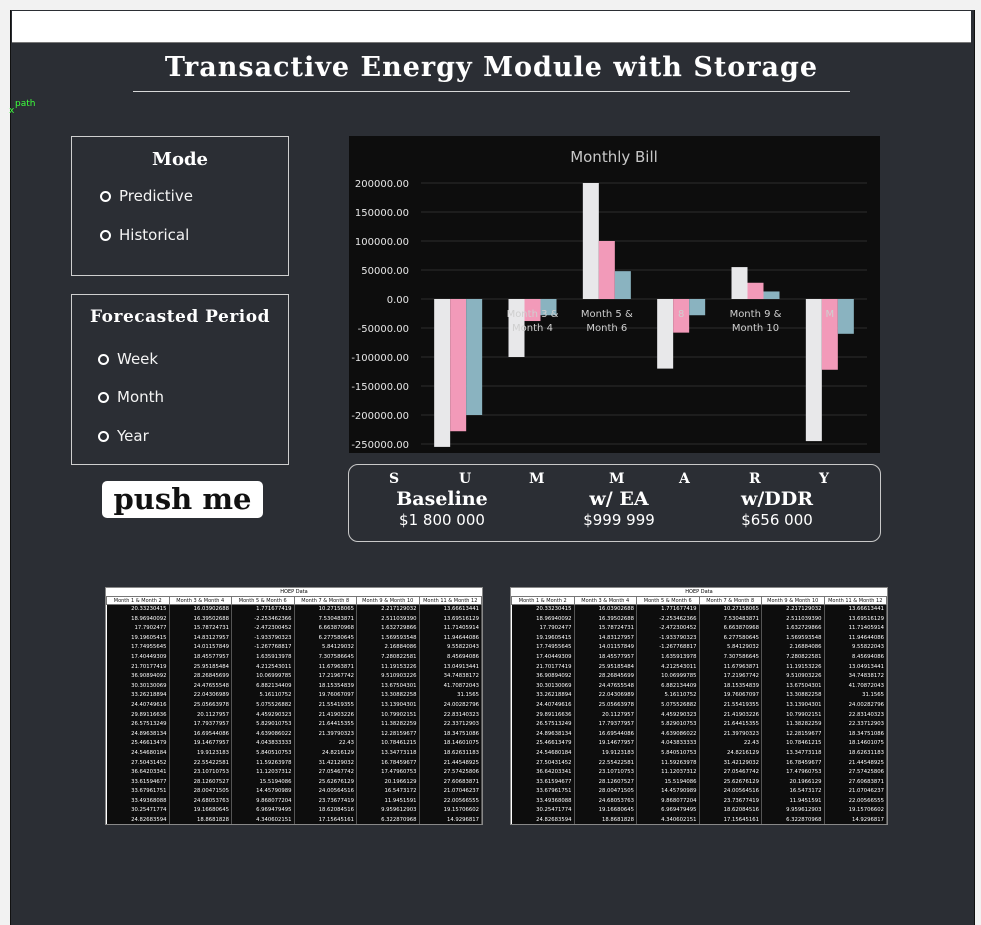 This screenshot has width=981, height=925. What do you see at coordinates (605, 811) in the screenshot?
I see `table-cell: 19.16680645` at bounding box center [605, 811].